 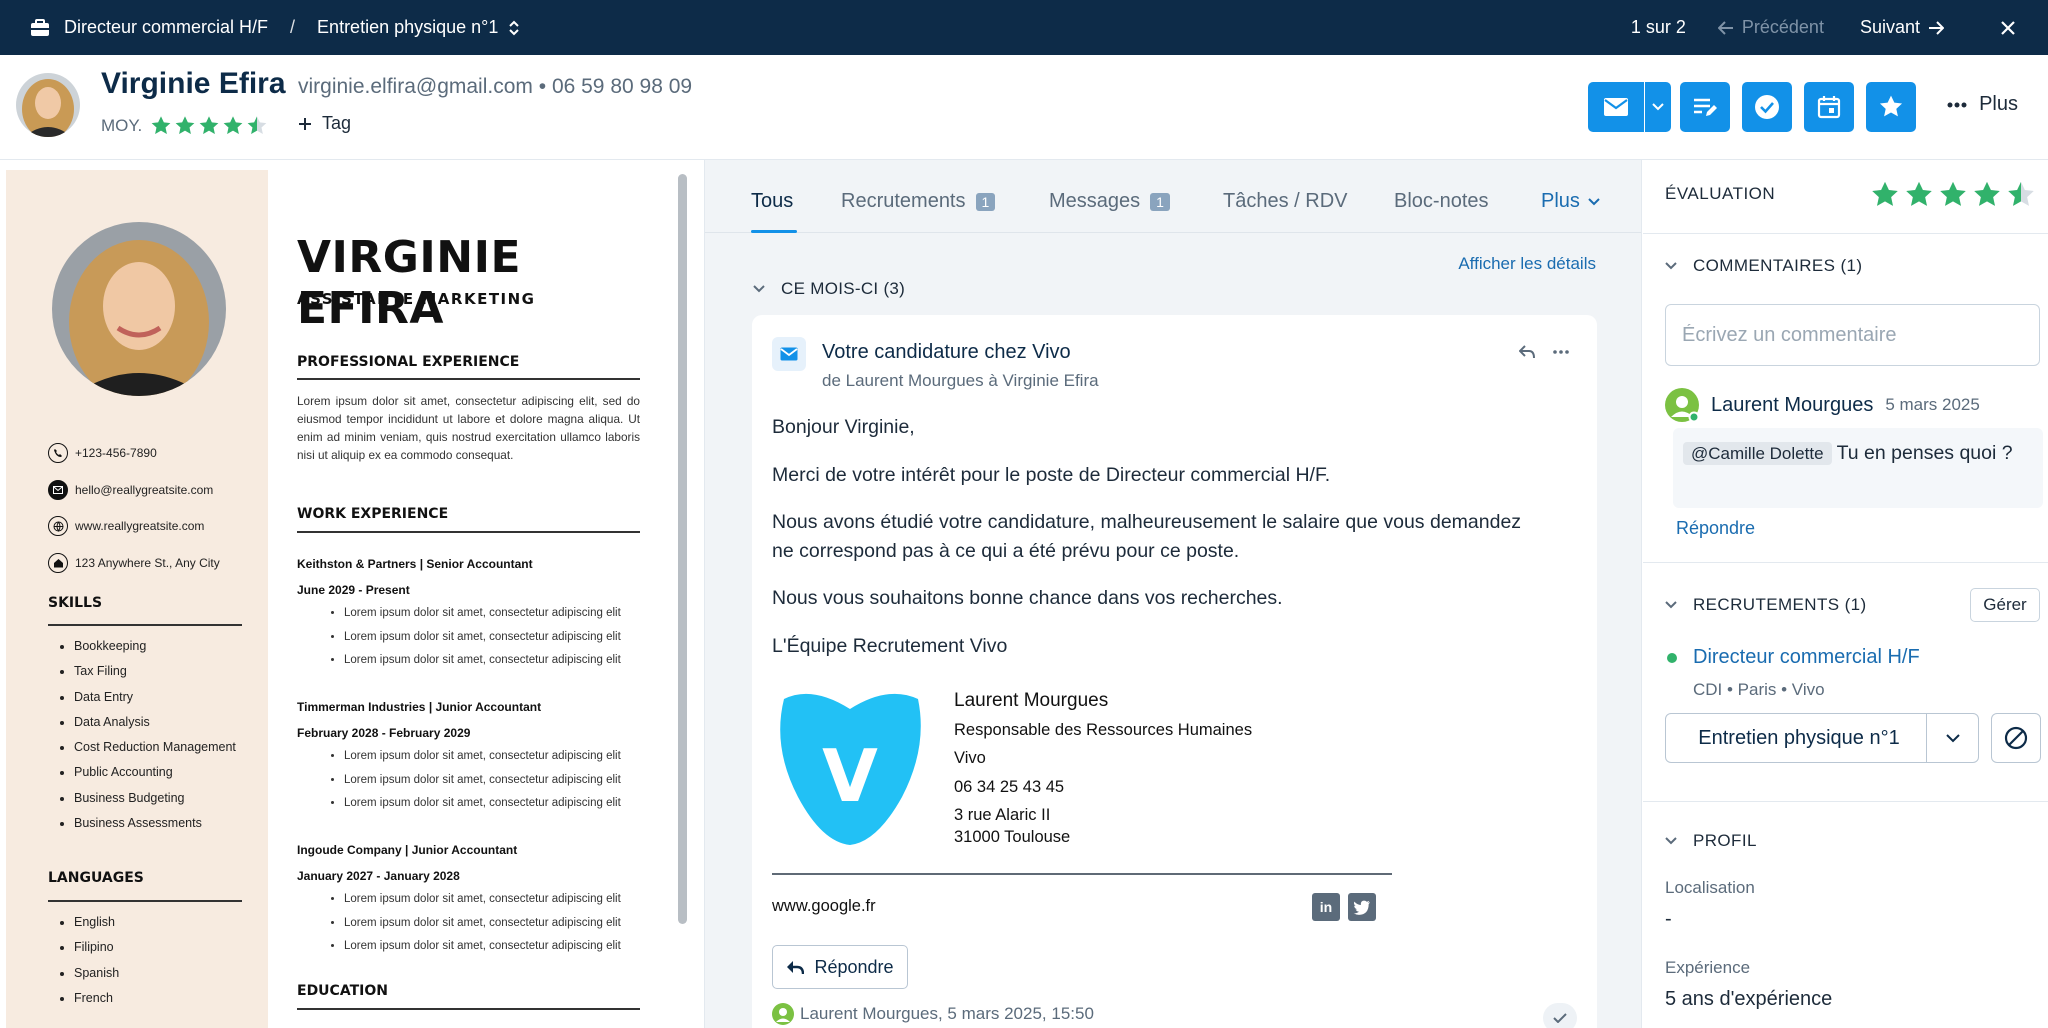 I want to click on email-paragraph: L'Équipe Recrutement Vivo, so click(x=890, y=645).